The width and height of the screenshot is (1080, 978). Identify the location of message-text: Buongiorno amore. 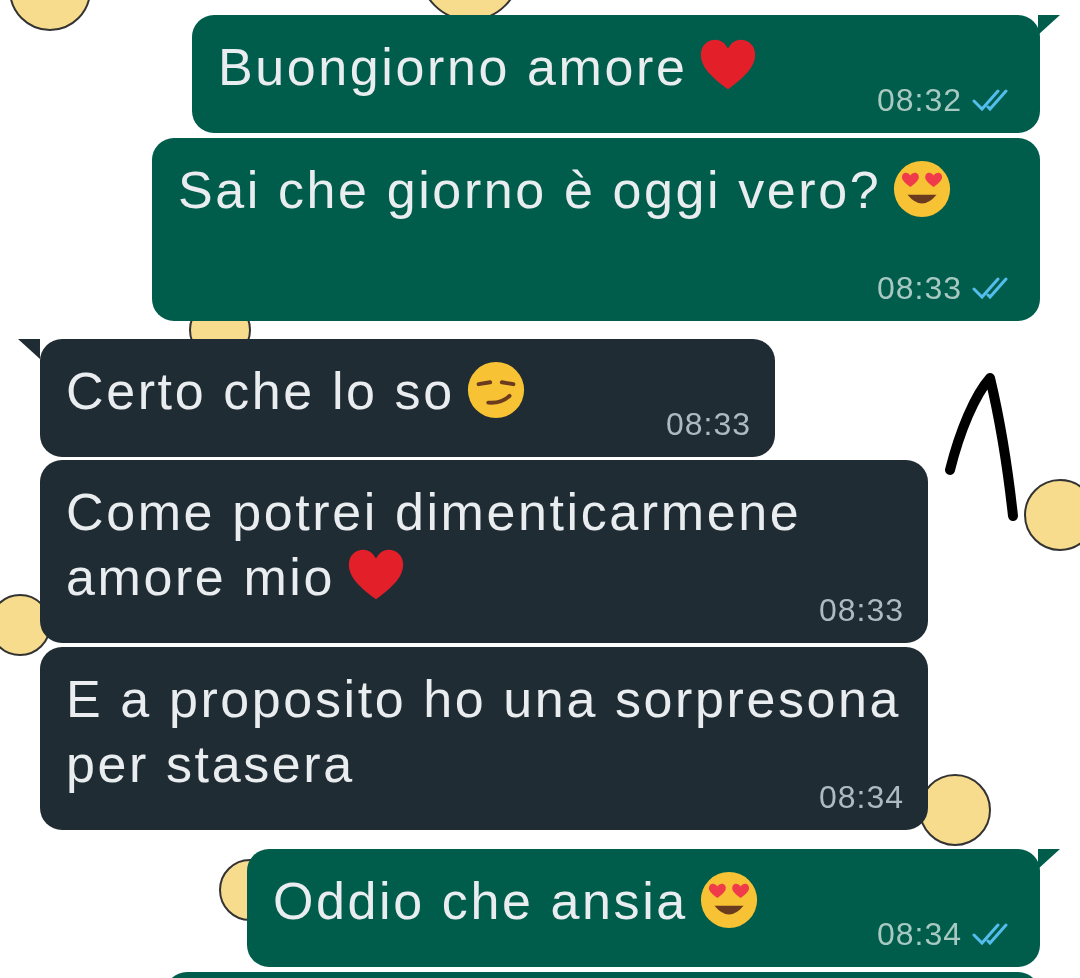
(453, 67).